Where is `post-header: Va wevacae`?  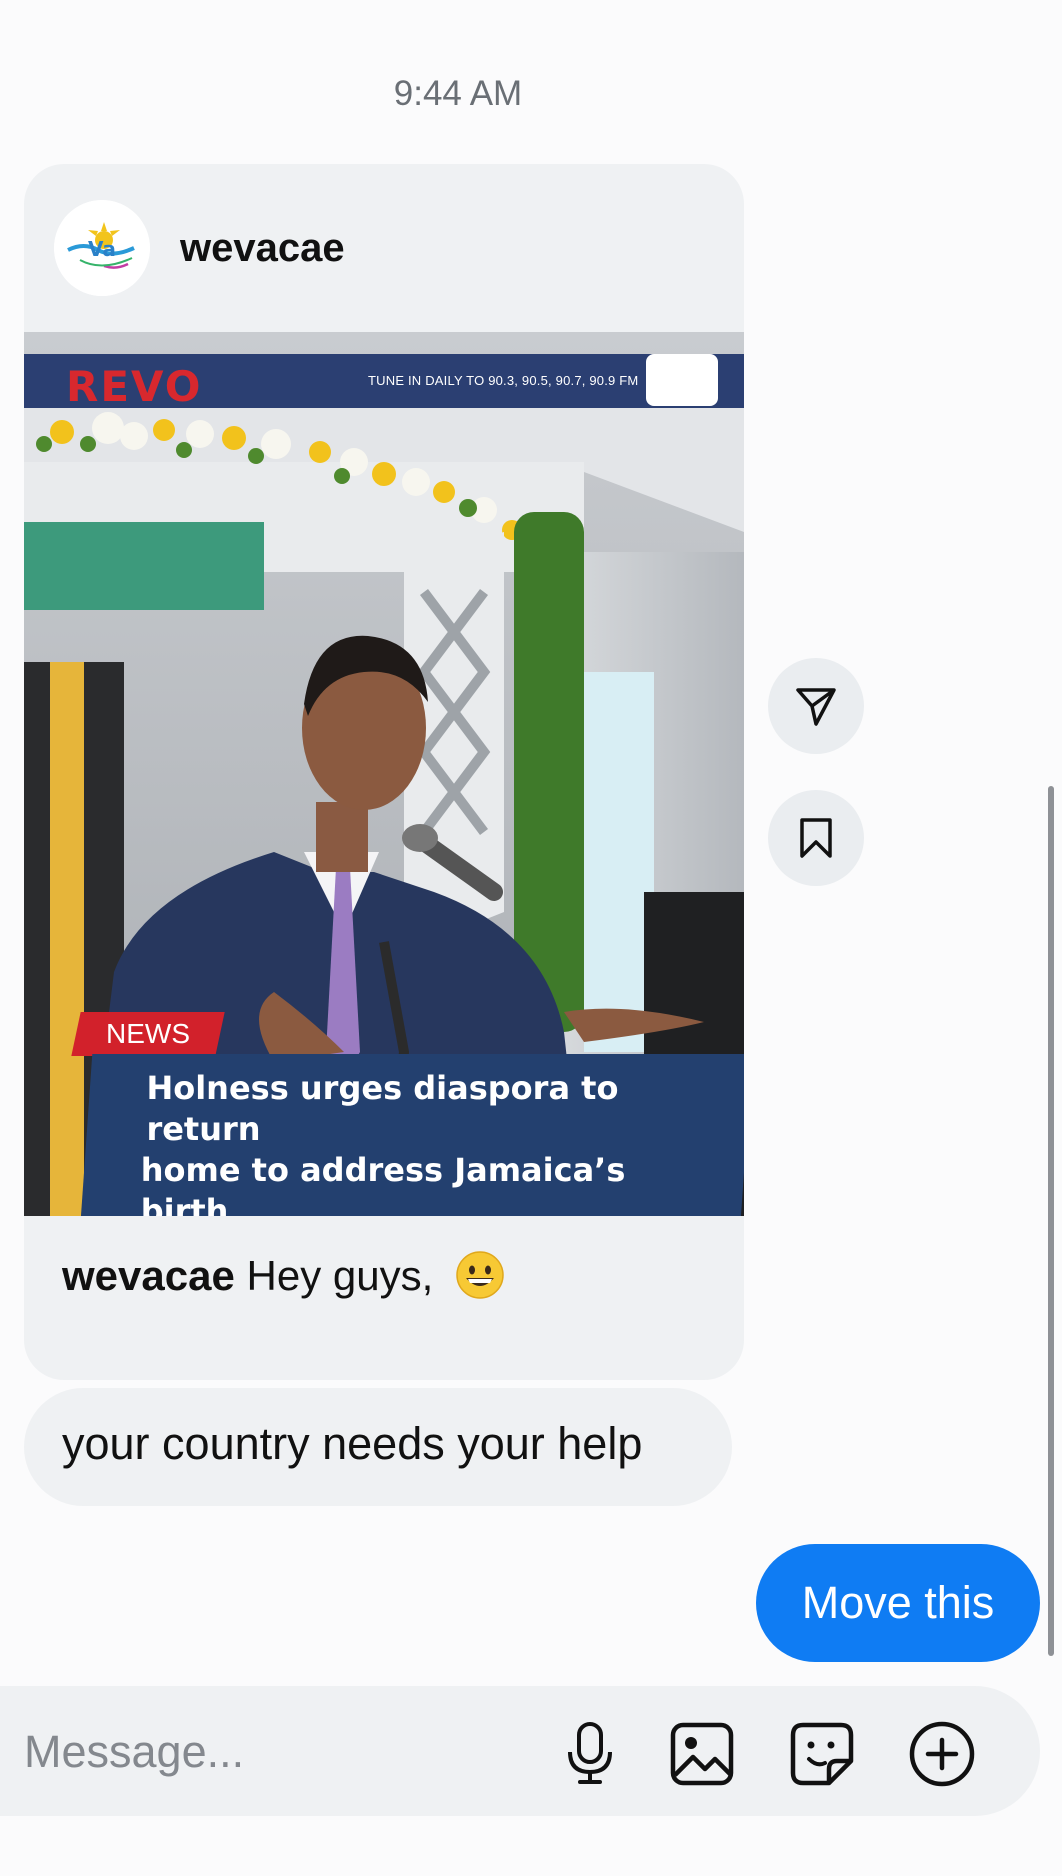
post-header: Va wevacae is located at coordinates (384, 248).